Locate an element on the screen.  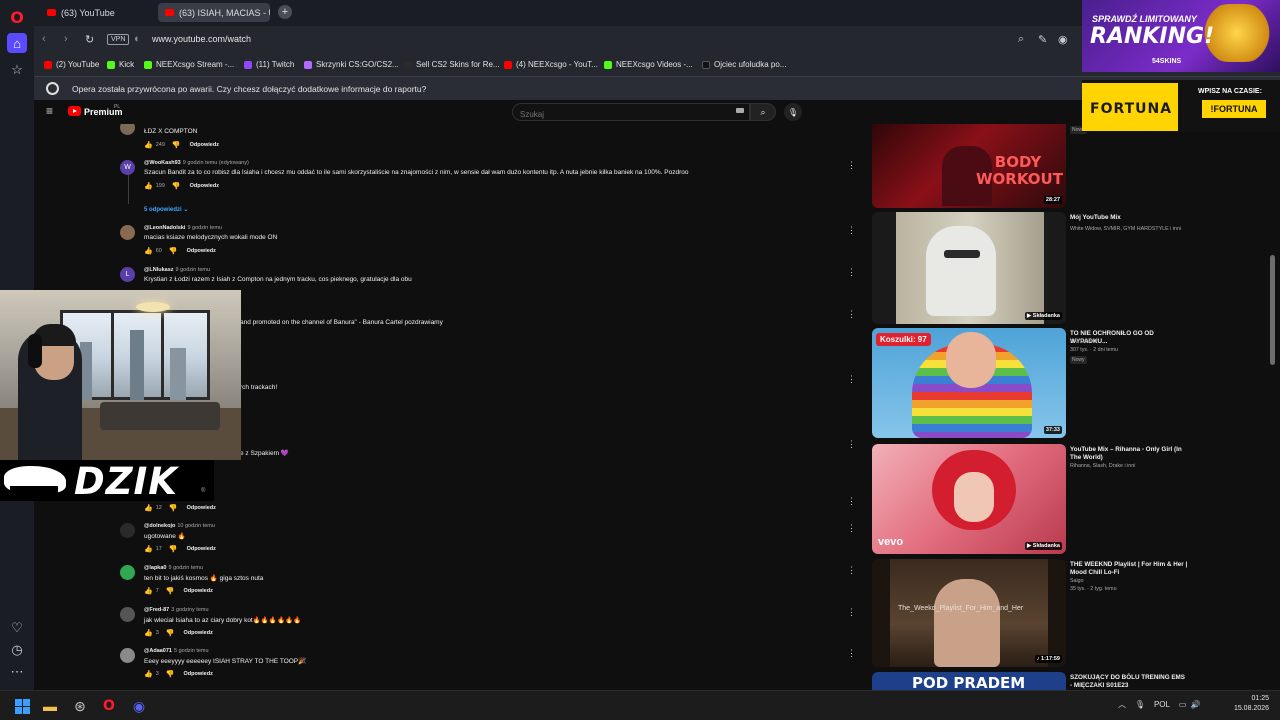
video-thumbnail: ▶ Składanka is located at coordinates (969, 268).